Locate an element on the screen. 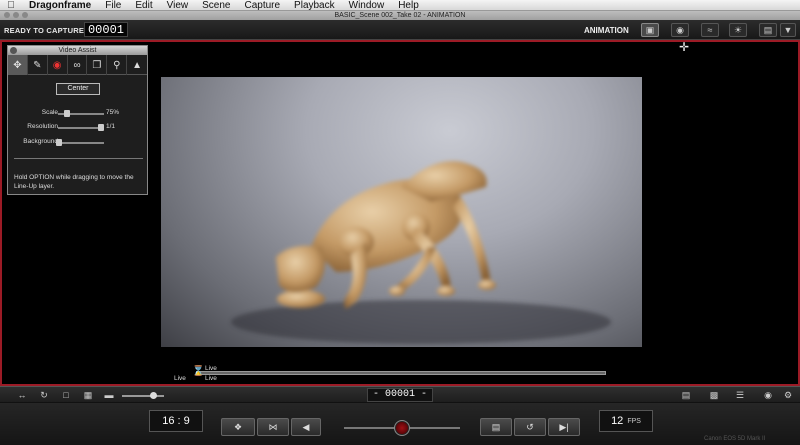 The height and width of the screenshot is (445, 800). aspect-ratio-box: 16 : 9 is located at coordinates (176, 421).